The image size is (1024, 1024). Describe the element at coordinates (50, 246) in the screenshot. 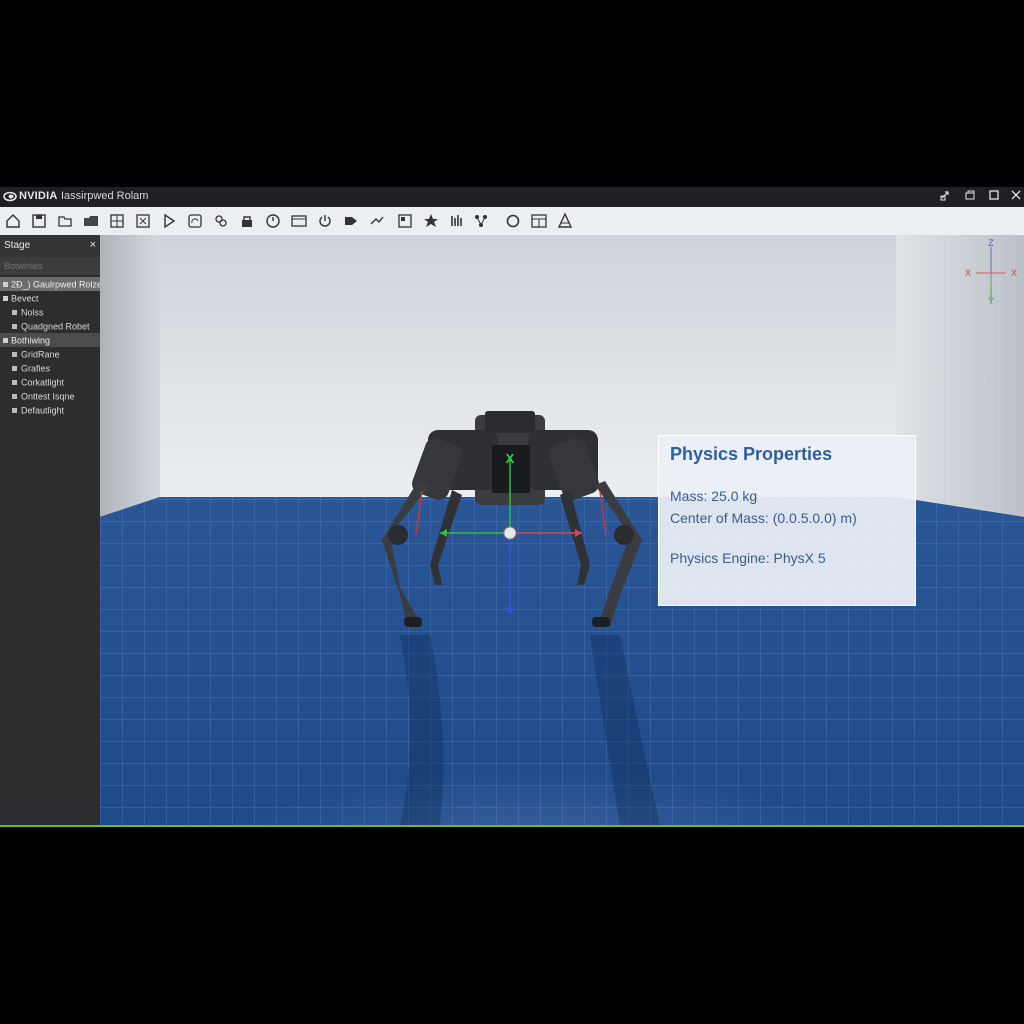

I see `stage-panel-header: Stage ×` at that location.